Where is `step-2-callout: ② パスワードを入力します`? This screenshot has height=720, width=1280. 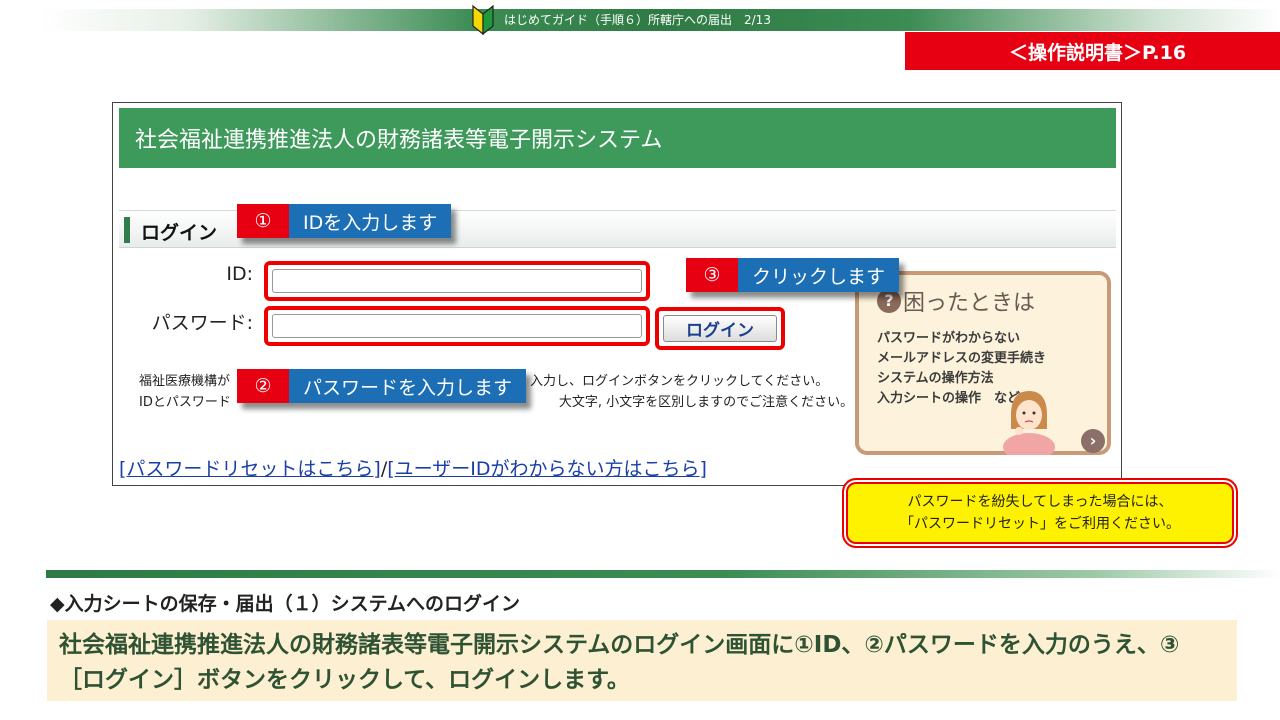
step-2-callout: ② パスワードを入力します is located at coordinates (382, 386).